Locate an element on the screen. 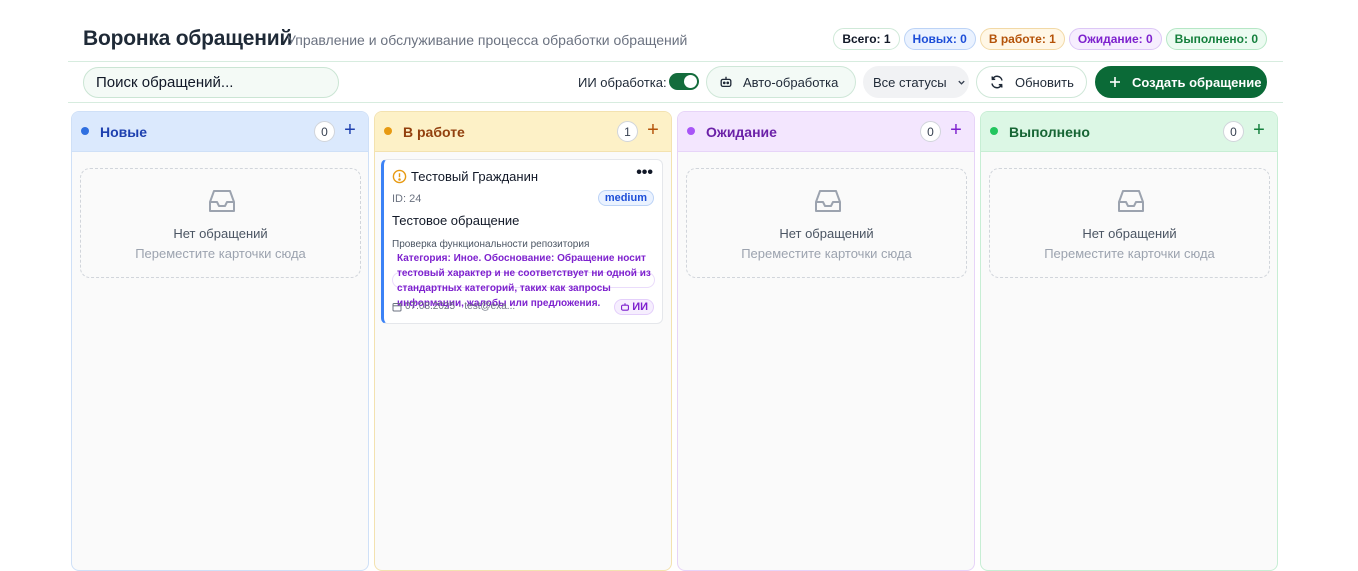  stat-waiting-badge: Ожидание: 0 is located at coordinates (1115, 39).